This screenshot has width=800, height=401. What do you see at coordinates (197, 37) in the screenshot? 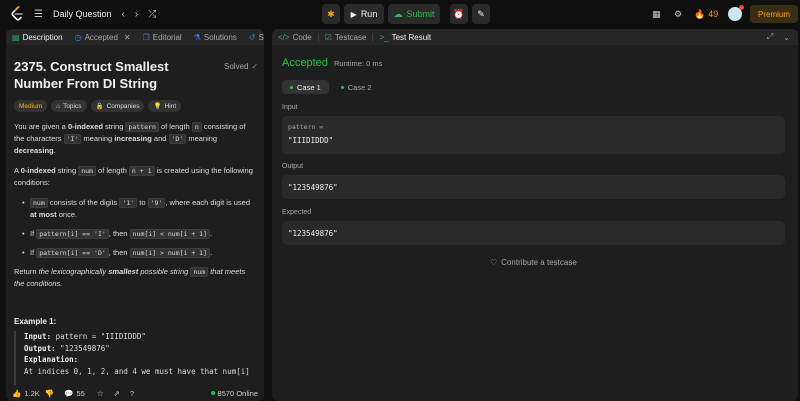
I see `flask-icon: ⚗` at bounding box center [197, 37].